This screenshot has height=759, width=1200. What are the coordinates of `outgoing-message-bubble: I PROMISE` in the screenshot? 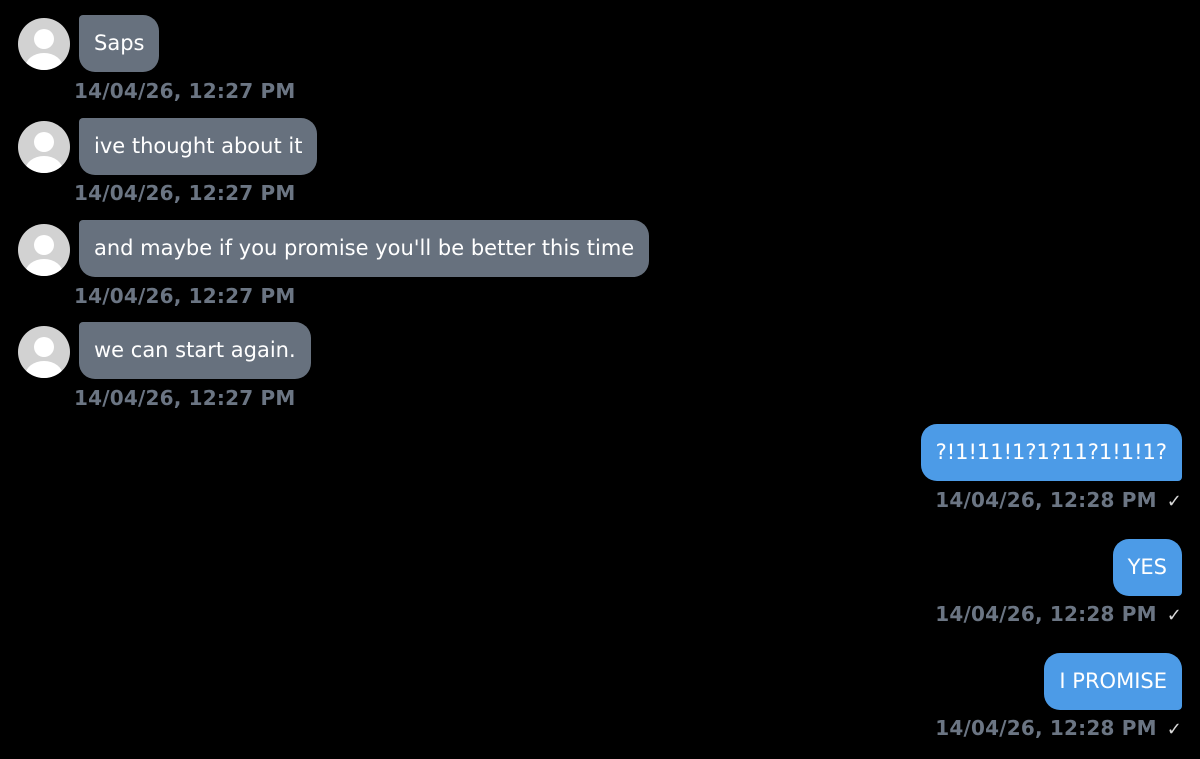 It's located at (1113, 681).